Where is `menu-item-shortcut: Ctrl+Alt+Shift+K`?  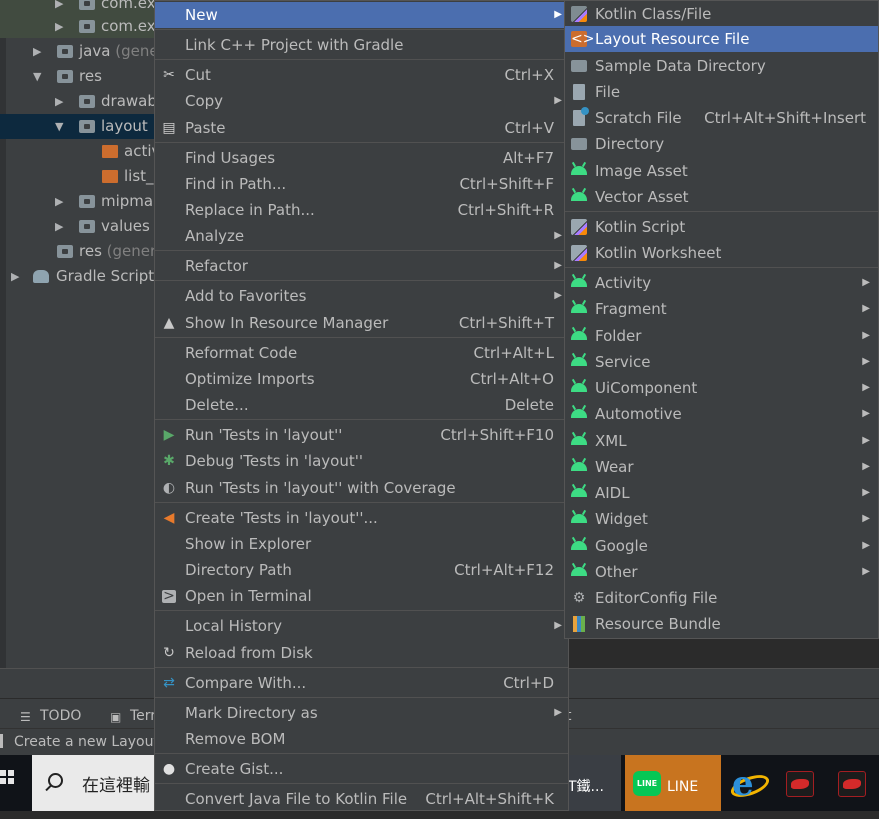 menu-item-shortcut: Ctrl+Alt+Shift+K is located at coordinates (489, 799).